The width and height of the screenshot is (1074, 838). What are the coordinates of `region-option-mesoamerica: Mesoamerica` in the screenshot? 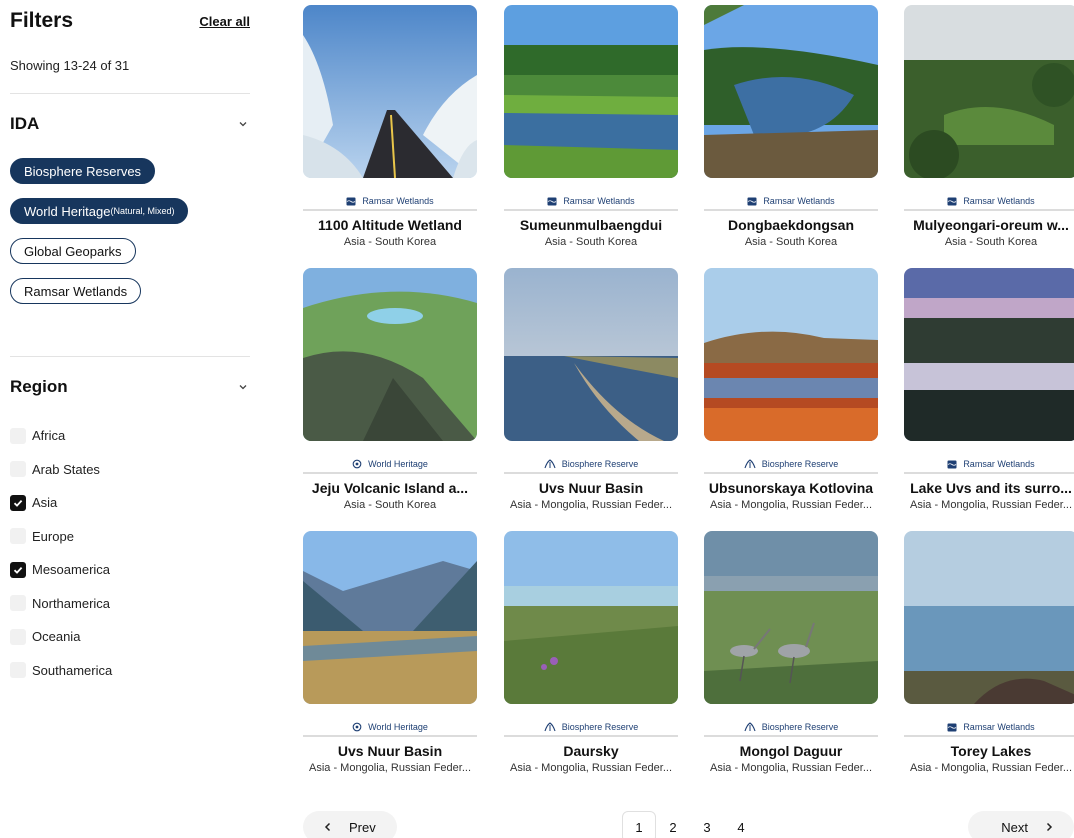 It's located at (130, 570).